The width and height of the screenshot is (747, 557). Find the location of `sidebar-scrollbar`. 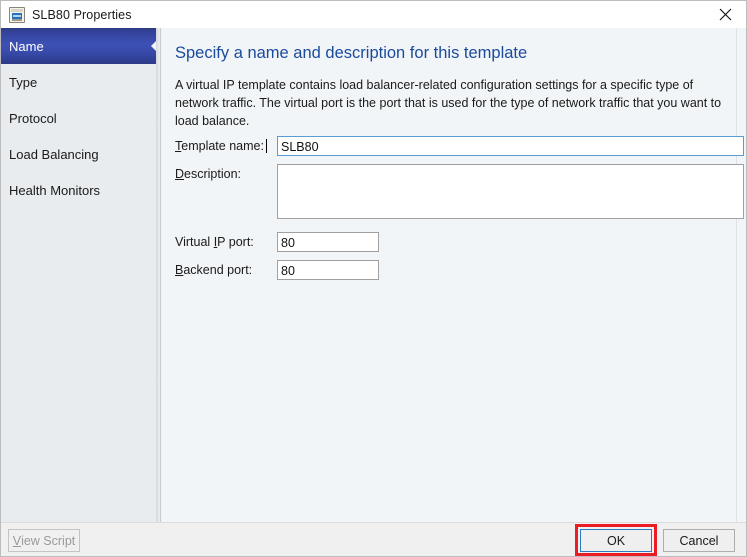

sidebar-scrollbar is located at coordinates (158, 275).